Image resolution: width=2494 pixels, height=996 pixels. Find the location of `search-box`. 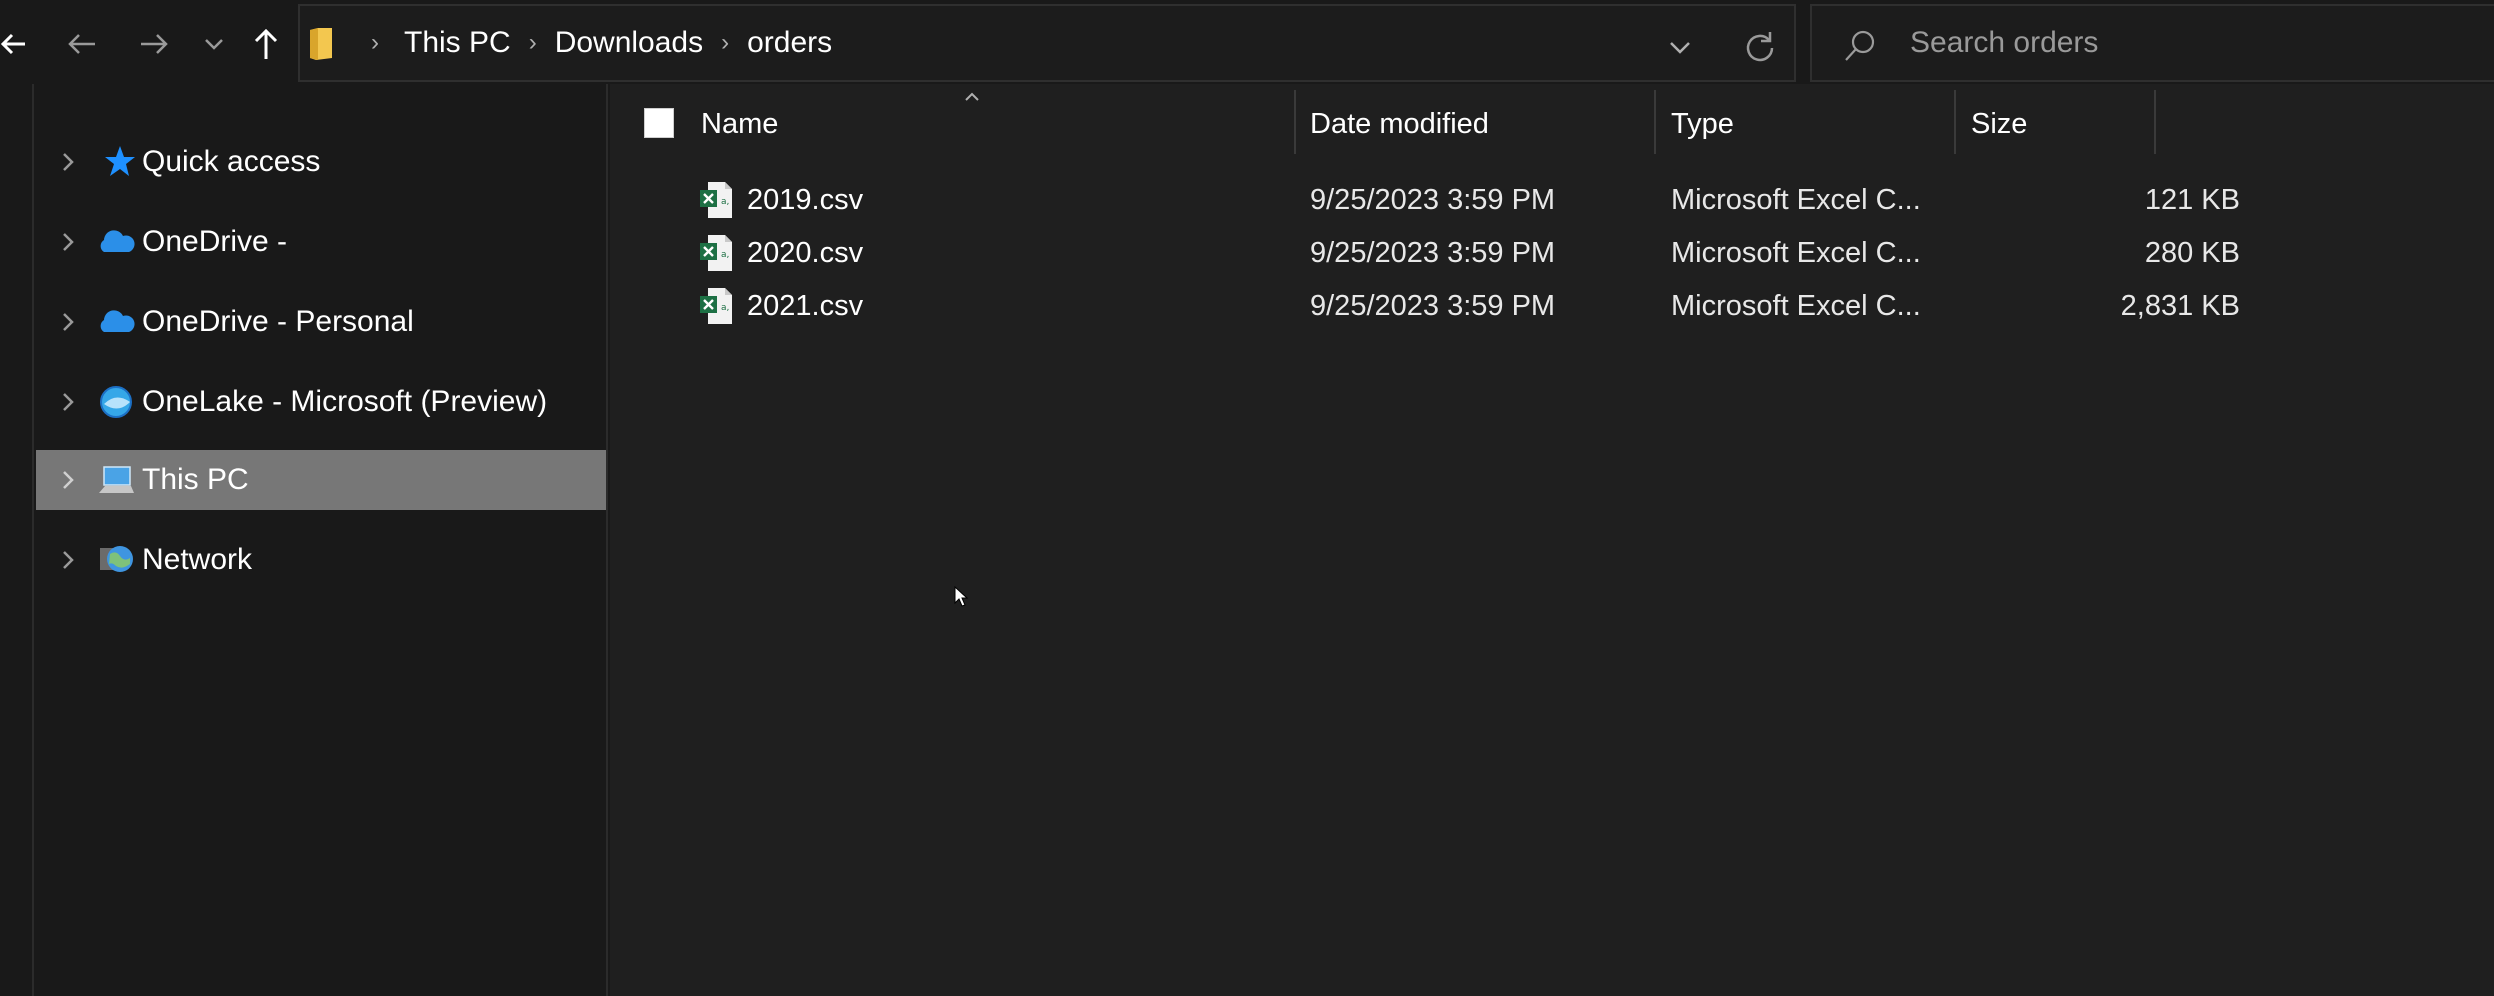

search-box is located at coordinates (2152, 43).